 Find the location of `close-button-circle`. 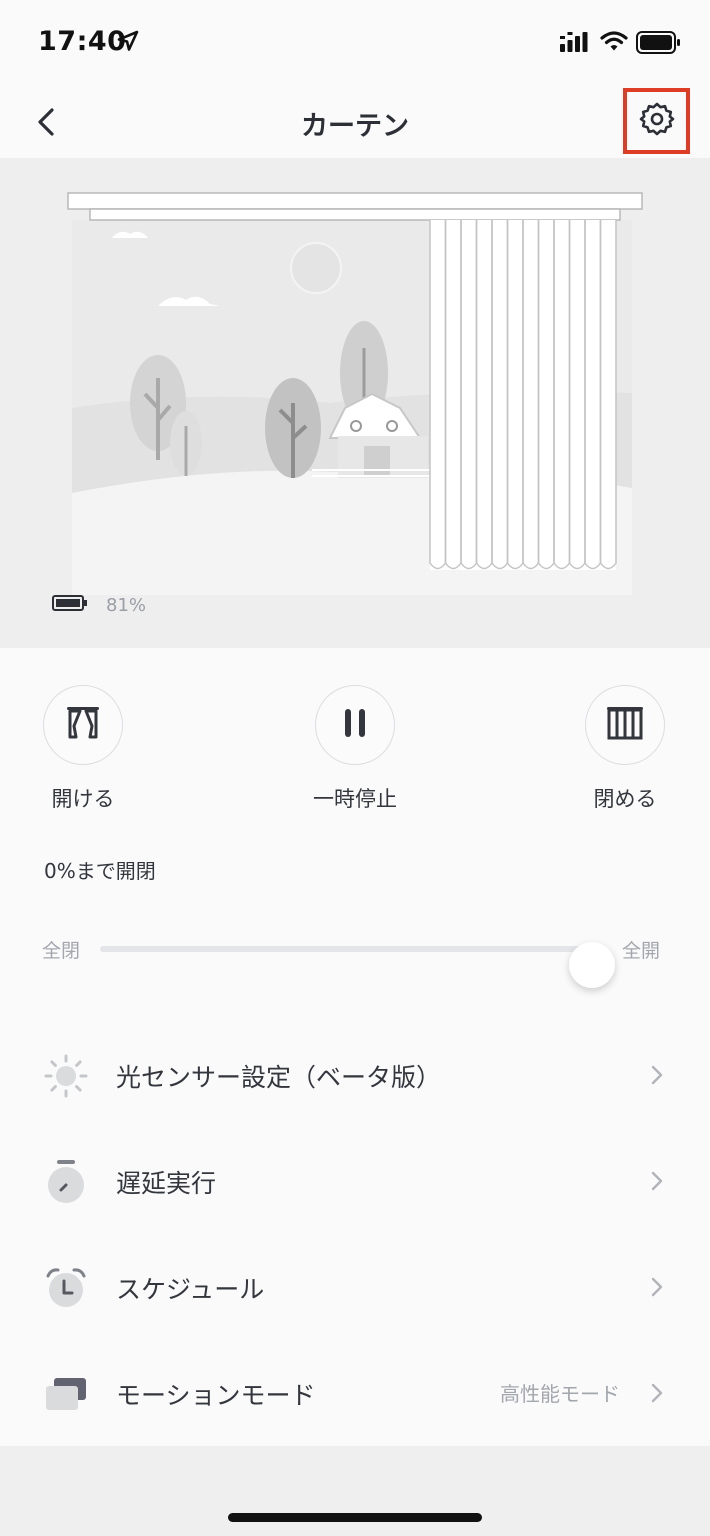

close-button-circle is located at coordinates (625, 725).